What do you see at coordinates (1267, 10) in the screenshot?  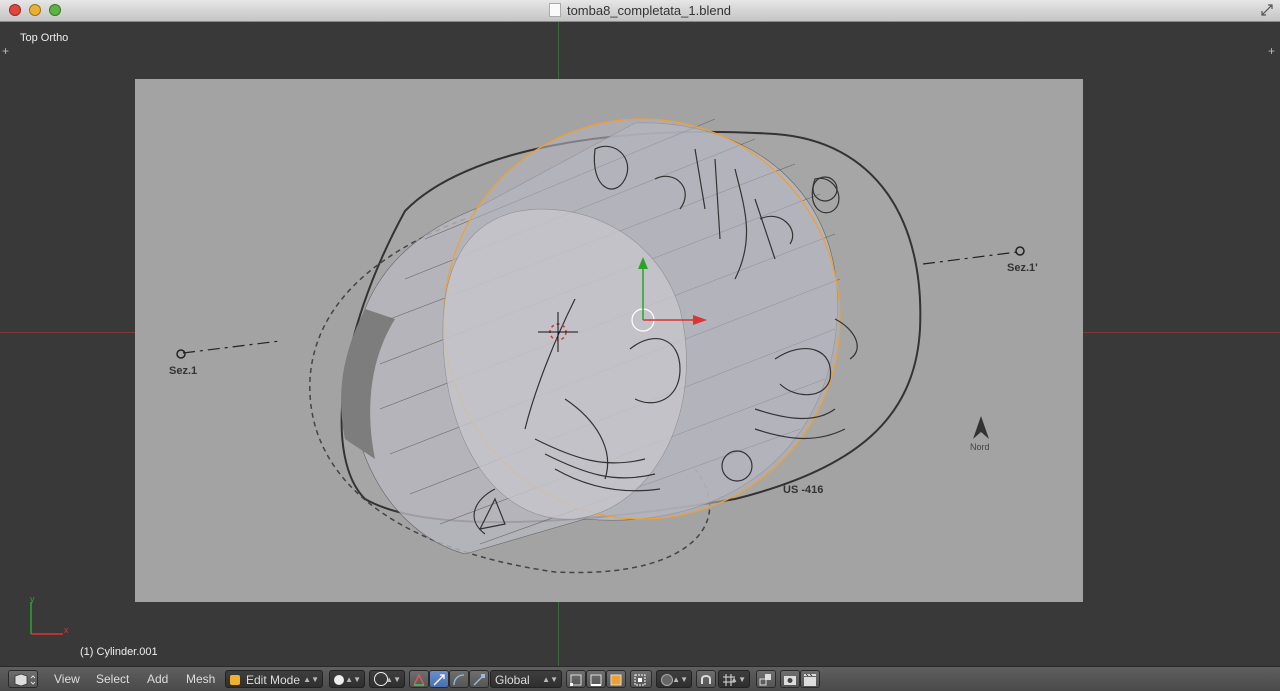 I see `fullscreen-icon` at bounding box center [1267, 10].